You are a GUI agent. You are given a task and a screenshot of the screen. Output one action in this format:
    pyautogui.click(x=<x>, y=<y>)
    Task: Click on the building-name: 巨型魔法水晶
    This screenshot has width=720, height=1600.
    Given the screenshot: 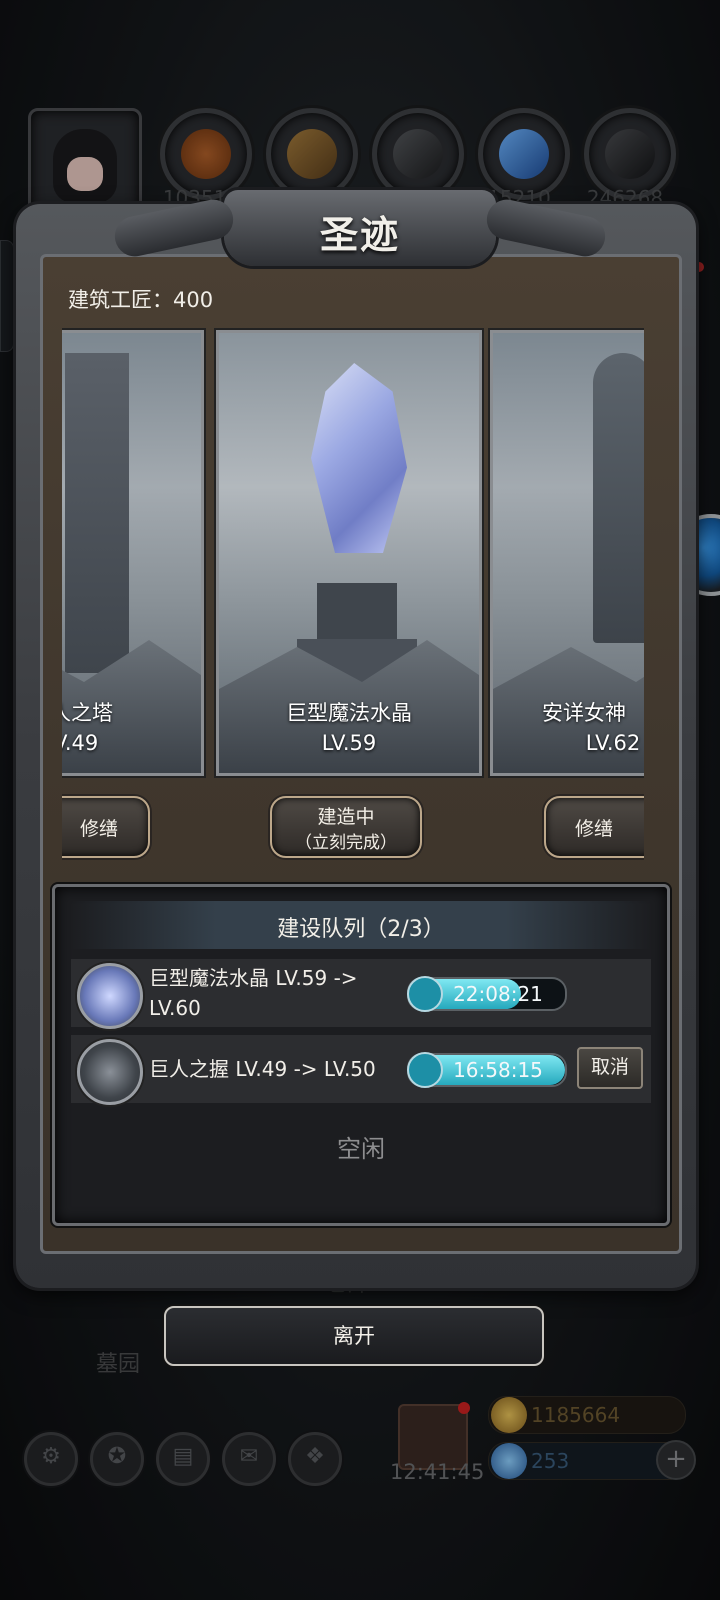 What is the action you would take?
    pyautogui.click(x=349, y=713)
    